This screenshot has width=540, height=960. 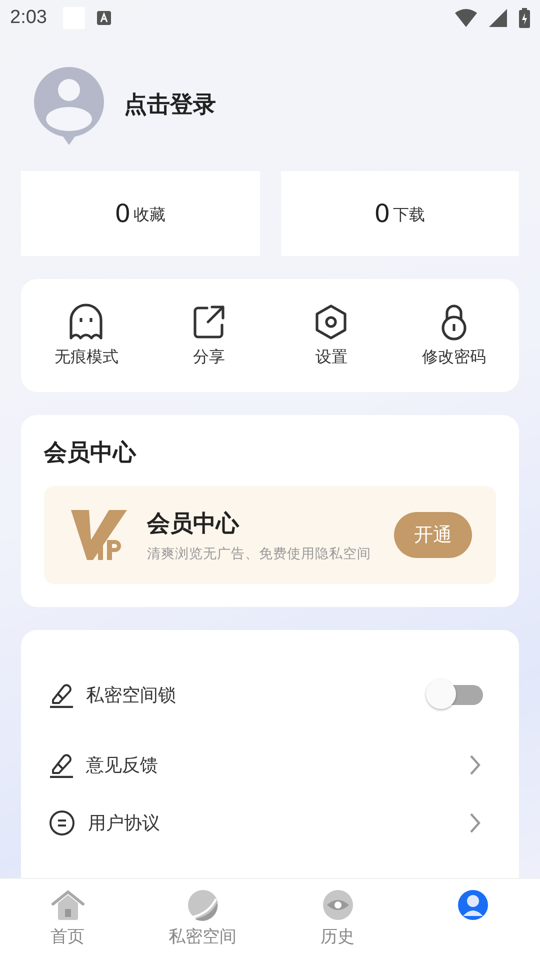 What do you see at coordinates (331, 322) in the screenshot?
I see `settings-icon` at bounding box center [331, 322].